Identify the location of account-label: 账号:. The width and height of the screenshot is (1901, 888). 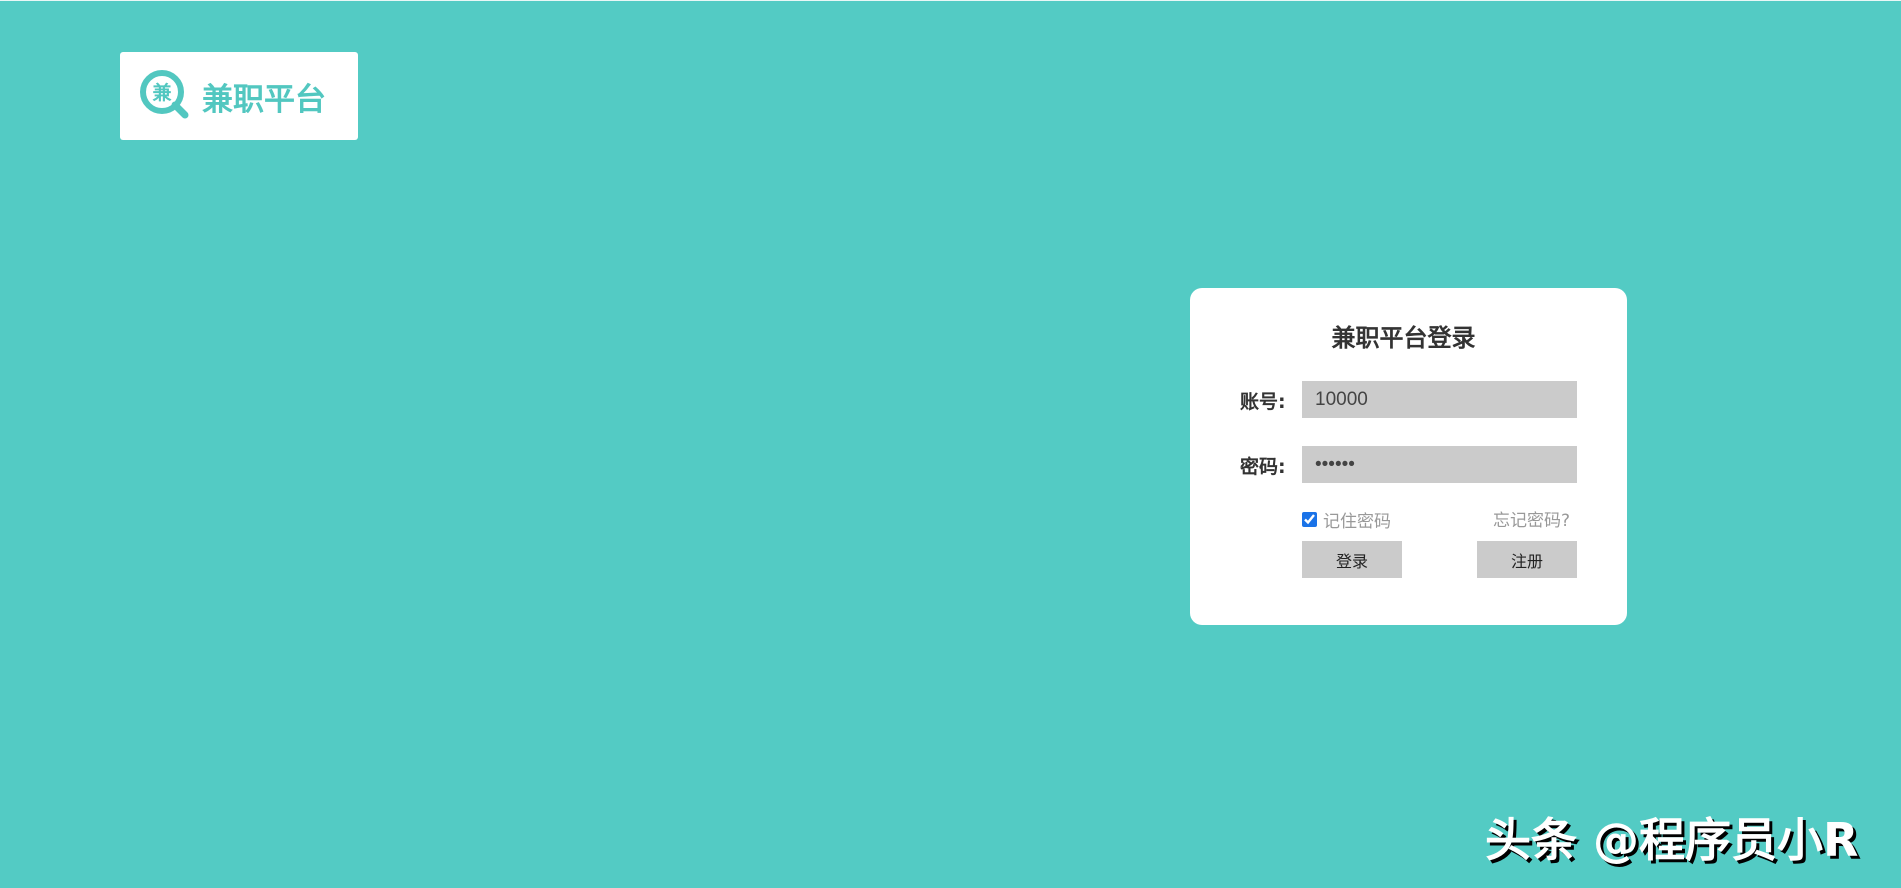
(1263, 402).